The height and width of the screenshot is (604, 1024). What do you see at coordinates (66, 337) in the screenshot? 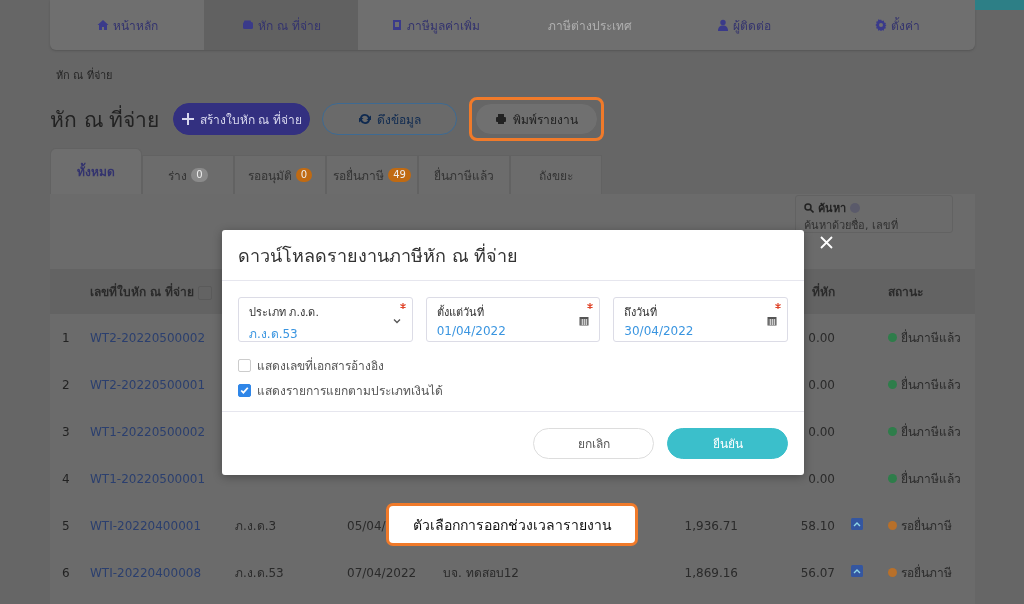
I see `row-number: 1` at bounding box center [66, 337].